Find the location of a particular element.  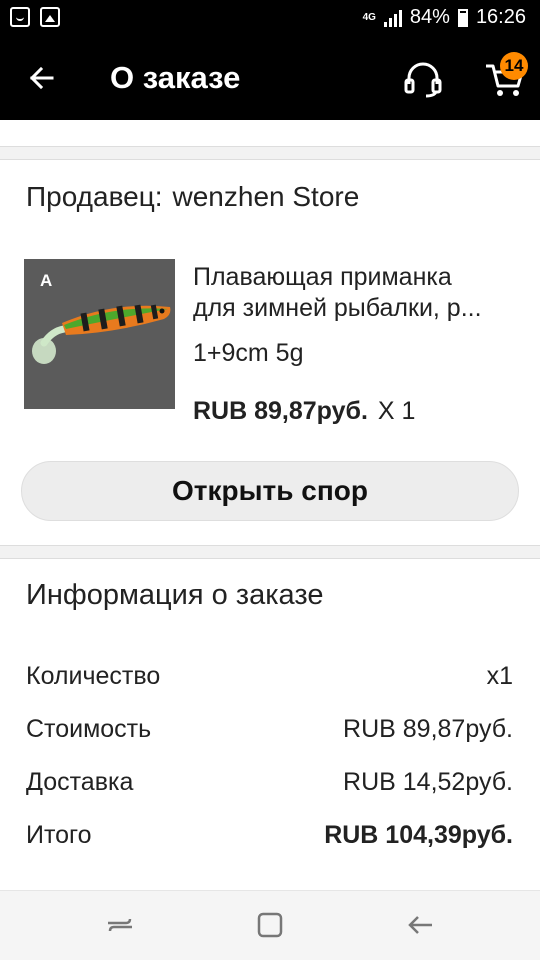

cart-count-badge: 14 is located at coordinates (514, 66).